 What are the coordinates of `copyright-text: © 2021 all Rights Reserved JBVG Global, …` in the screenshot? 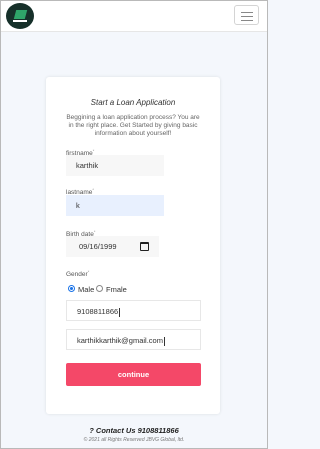 It's located at (134, 440).